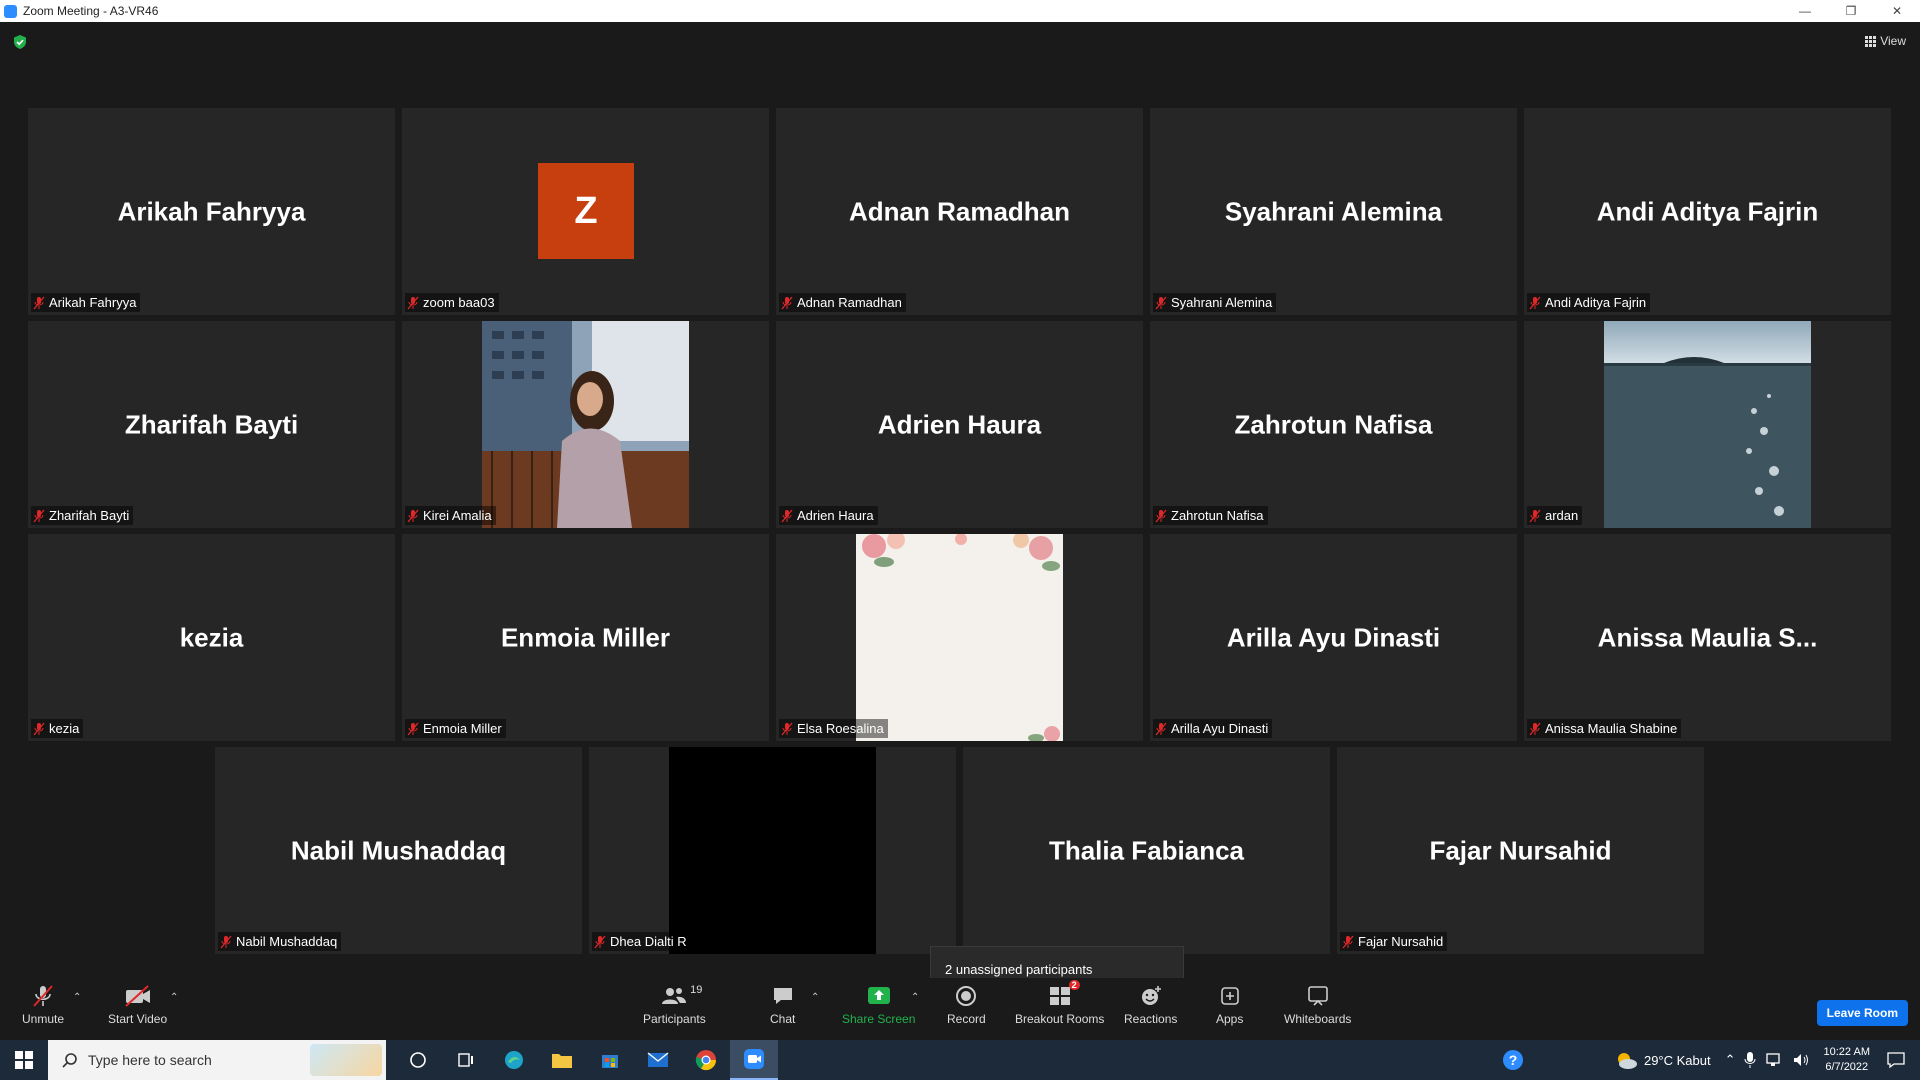 This screenshot has width=1920, height=1080. What do you see at coordinates (466, 1060) in the screenshot?
I see `task-view-icon` at bounding box center [466, 1060].